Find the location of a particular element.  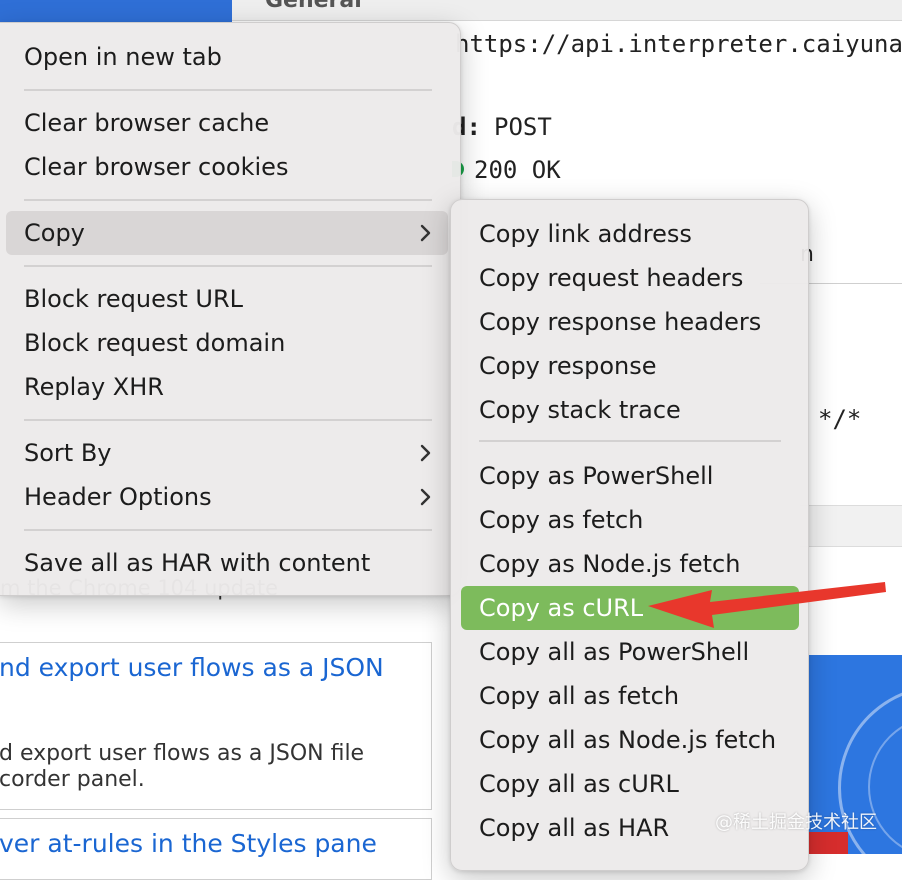

menu-item-copy-as-fetch: Copy as fetch is located at coordinates (630, 520).